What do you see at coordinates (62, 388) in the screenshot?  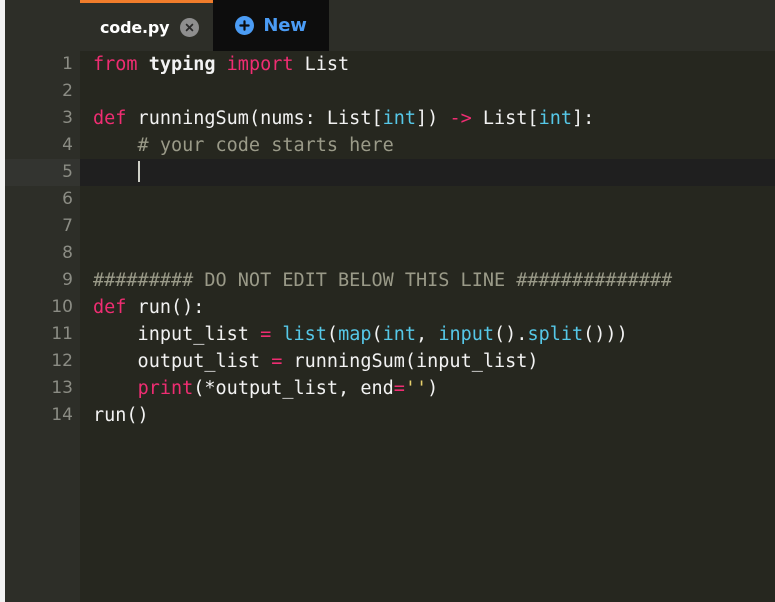 I see `line-number: 13` at bounding box center [62, 388].